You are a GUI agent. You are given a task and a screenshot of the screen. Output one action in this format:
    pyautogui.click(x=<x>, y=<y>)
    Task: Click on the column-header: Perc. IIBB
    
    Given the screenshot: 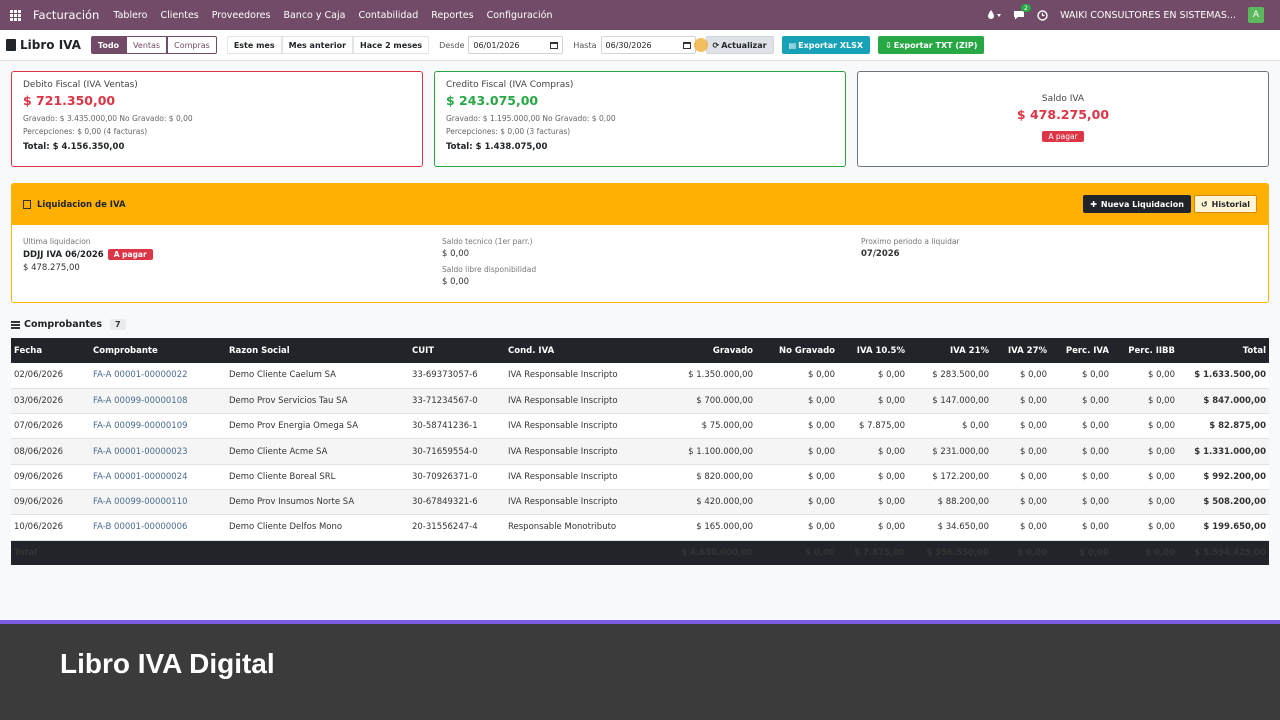 What is the action you would take?
    pyautogui.click(x=1145, y=350)
    